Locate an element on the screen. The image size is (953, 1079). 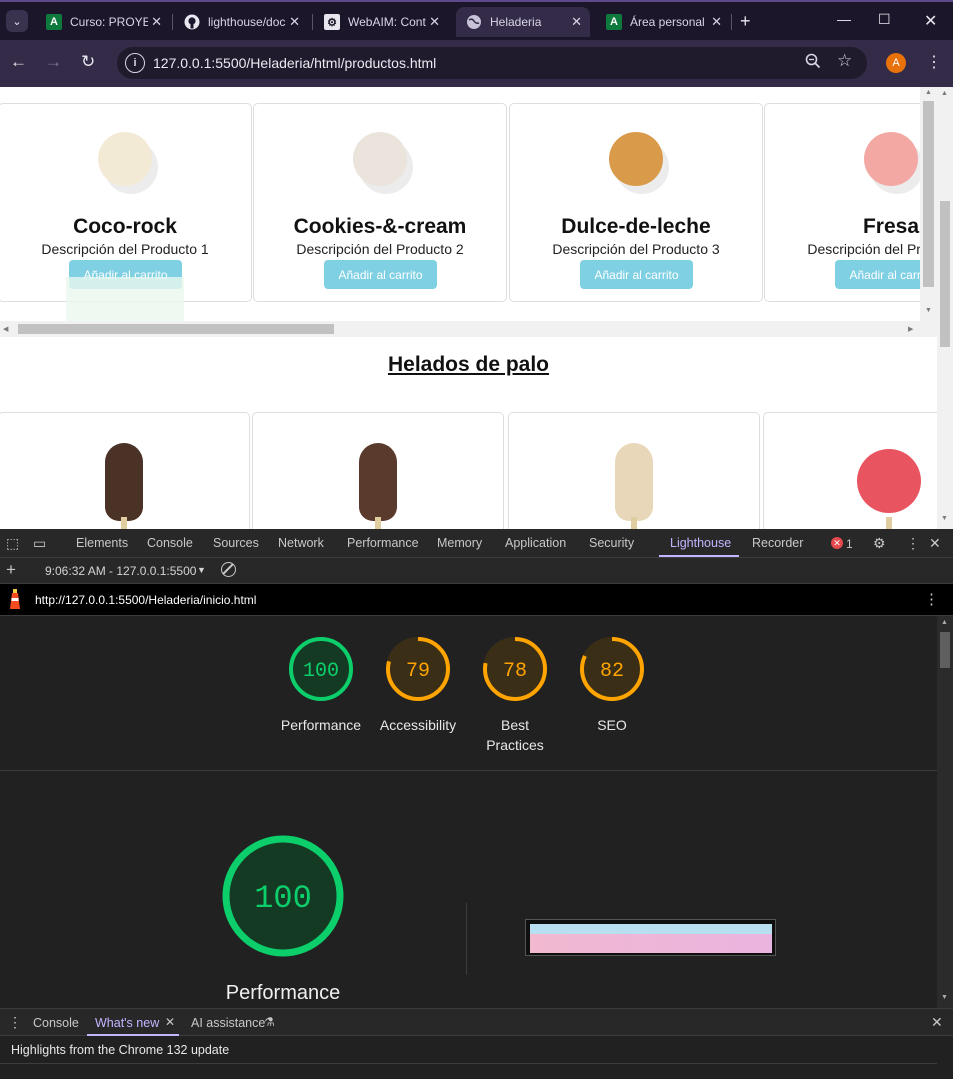
product-name: Dulce-de-leche is located at coordinates (636, 226).